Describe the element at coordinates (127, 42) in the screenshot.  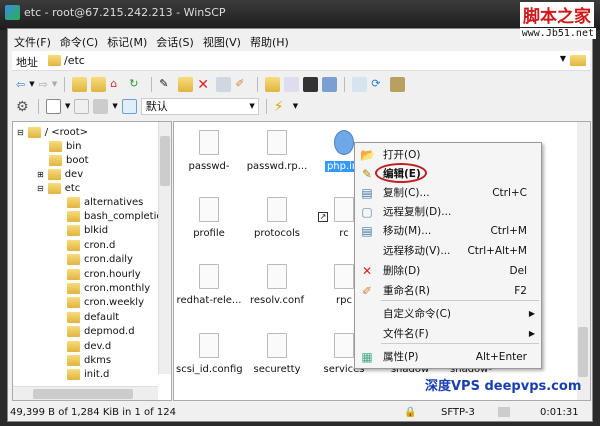
I see `menu-mark: 标记(M)` at that location.